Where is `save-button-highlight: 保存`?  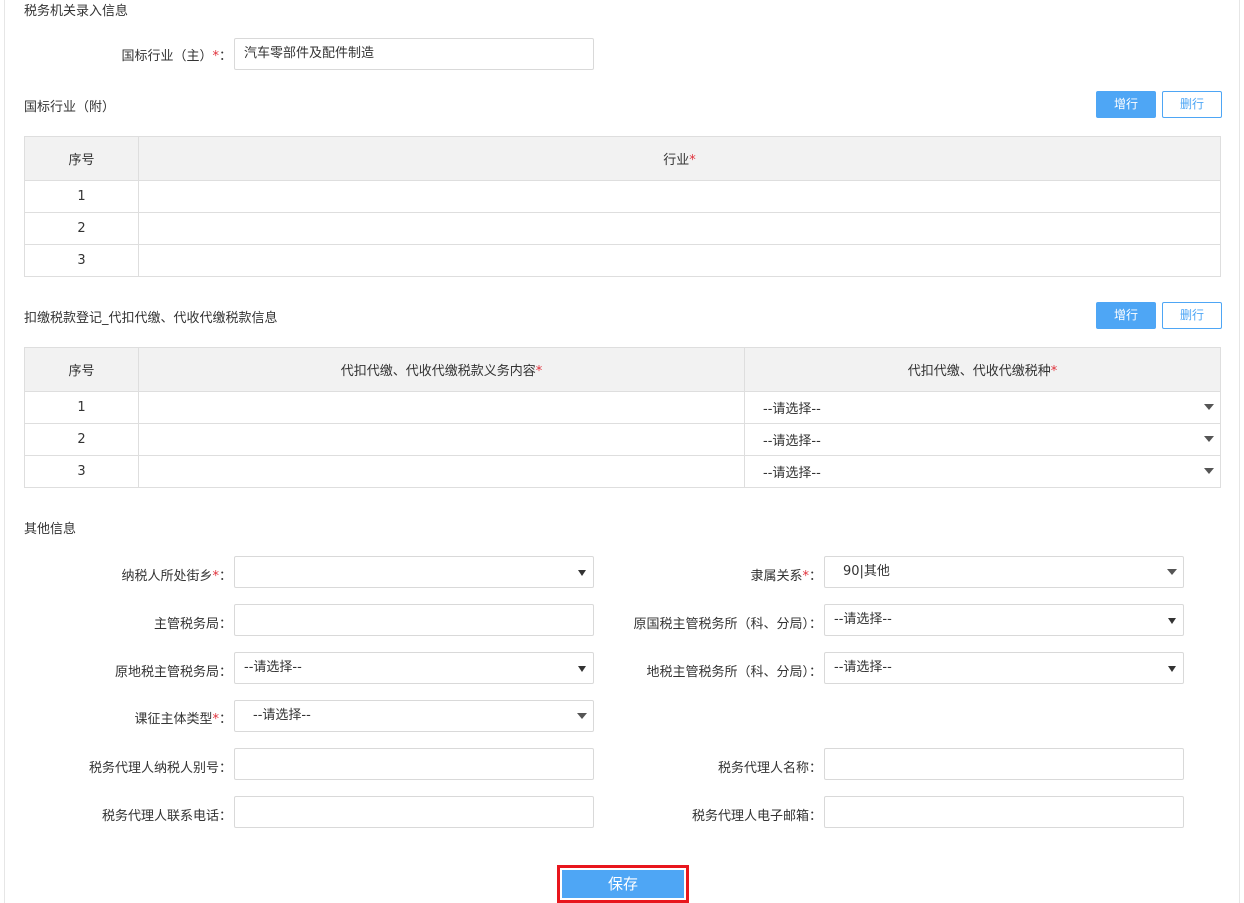
save-button-highlight: 保存 is located at coordinates (623, 884).